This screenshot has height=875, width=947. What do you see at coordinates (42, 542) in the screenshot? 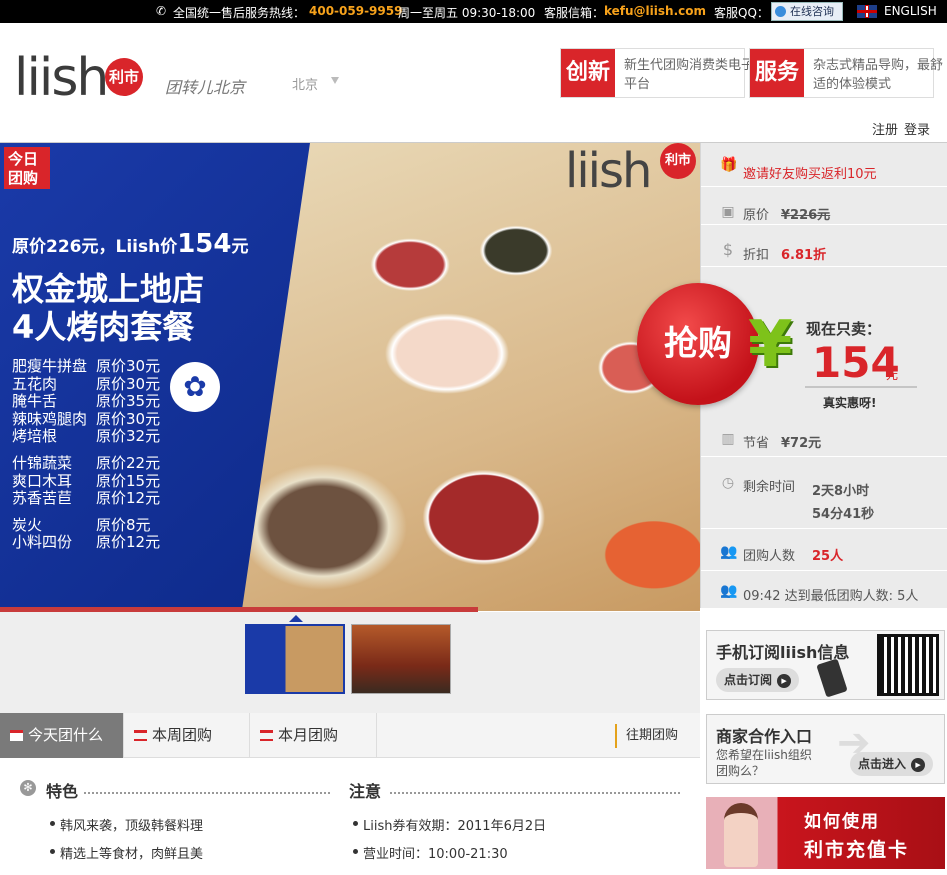
I see `menu-item: 小料四份` at bounding box center [42, 542].